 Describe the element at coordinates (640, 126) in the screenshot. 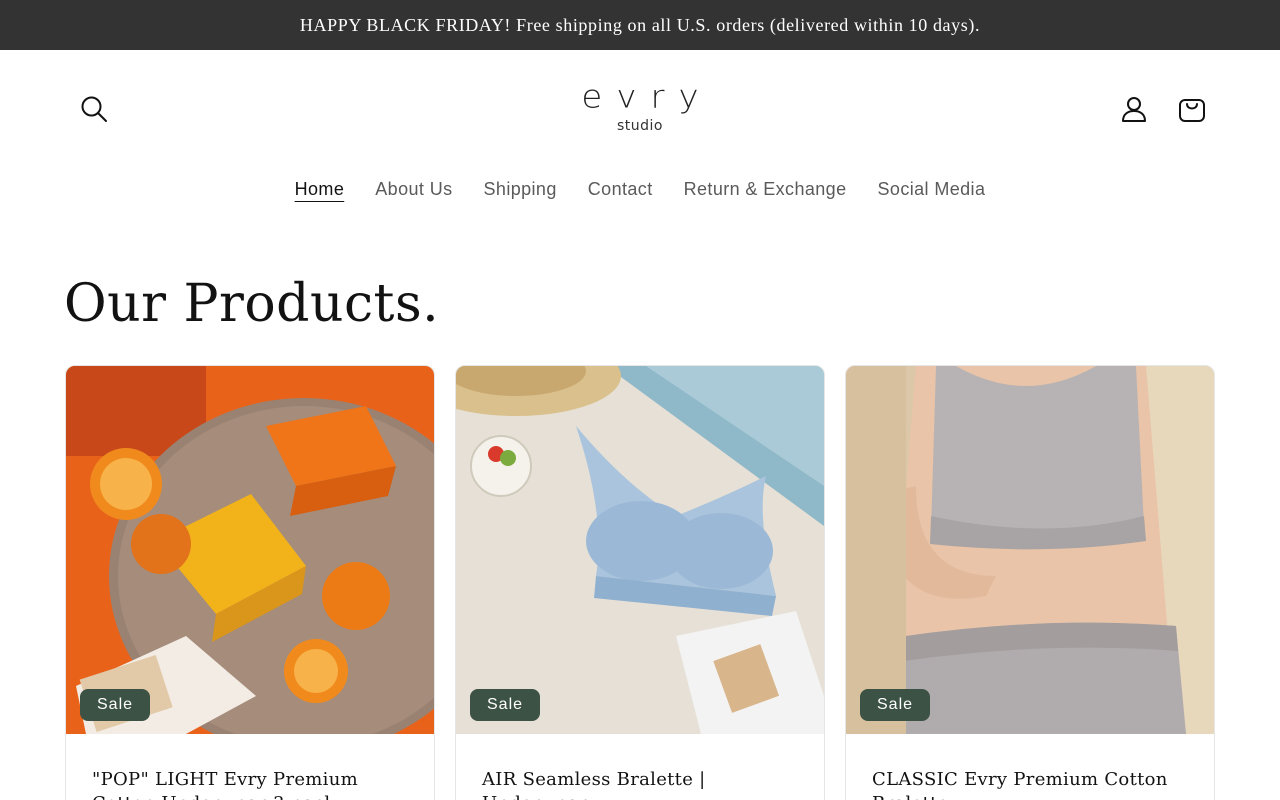

I see `logo-subtitle: studio` at that location.